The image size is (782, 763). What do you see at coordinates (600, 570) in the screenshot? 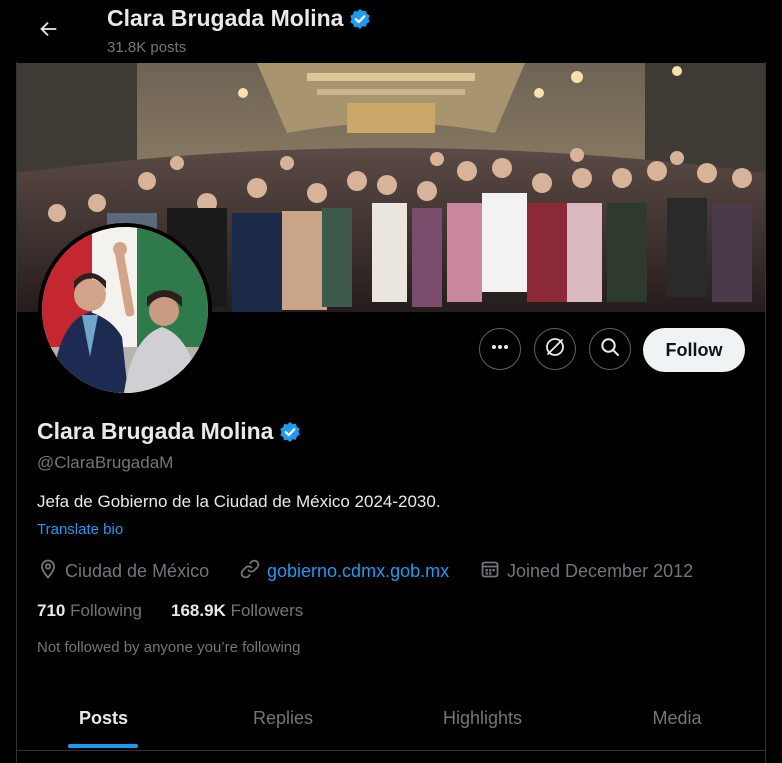
I see `joined-text: Joined December 2012` at bounding box center [600, 570].